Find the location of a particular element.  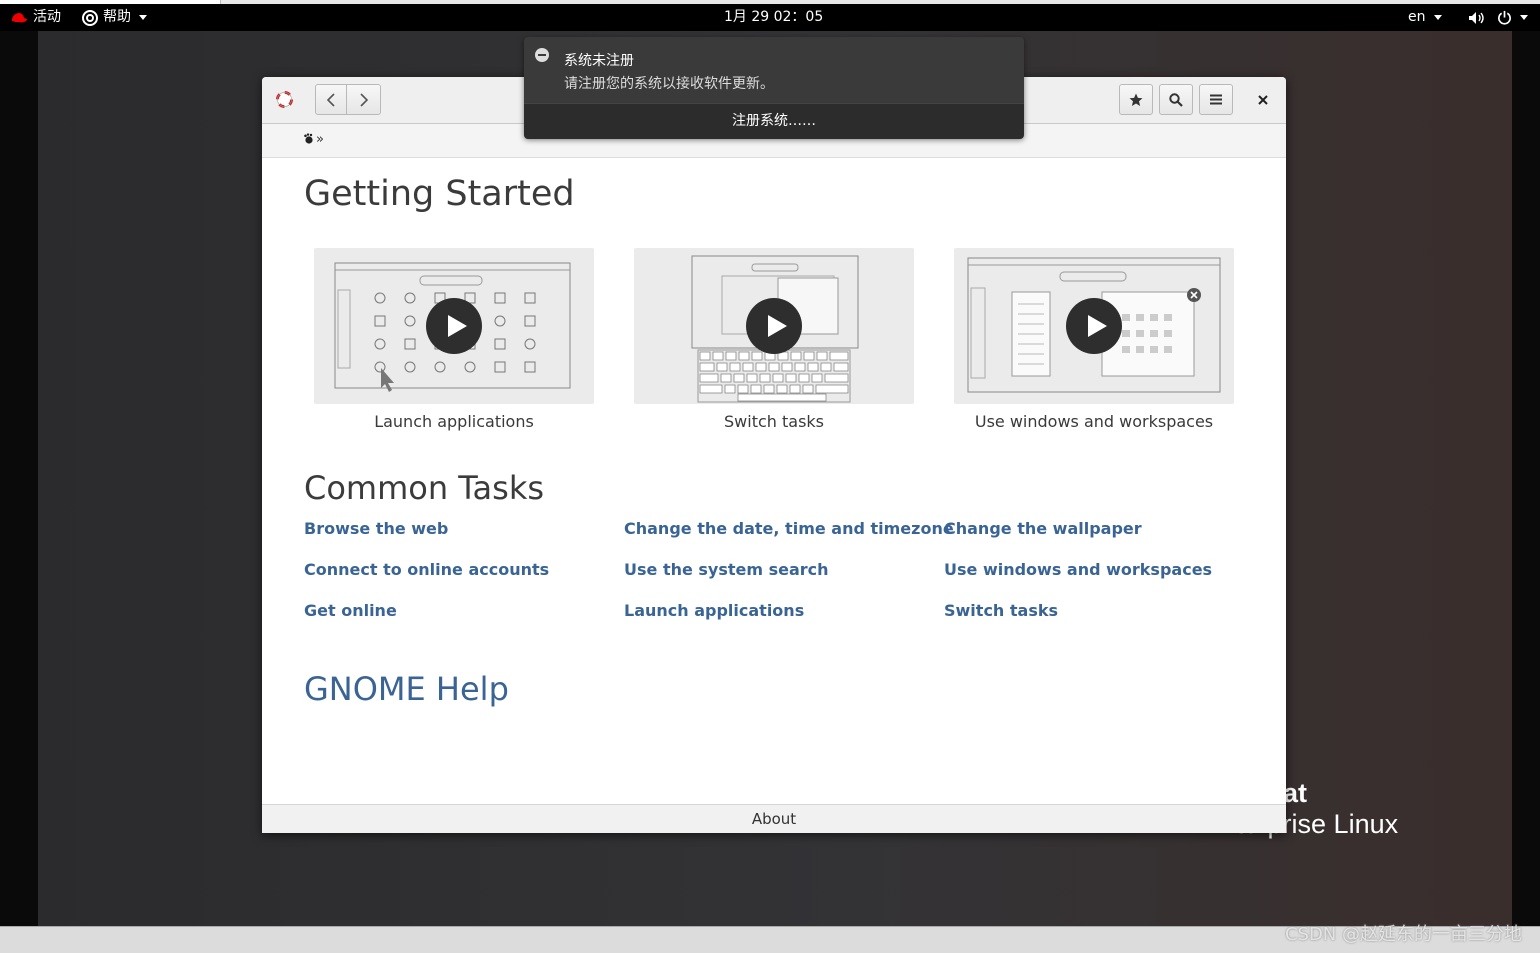

video-caption: Use windows and workspaces is located at coordinates (1094, 421).